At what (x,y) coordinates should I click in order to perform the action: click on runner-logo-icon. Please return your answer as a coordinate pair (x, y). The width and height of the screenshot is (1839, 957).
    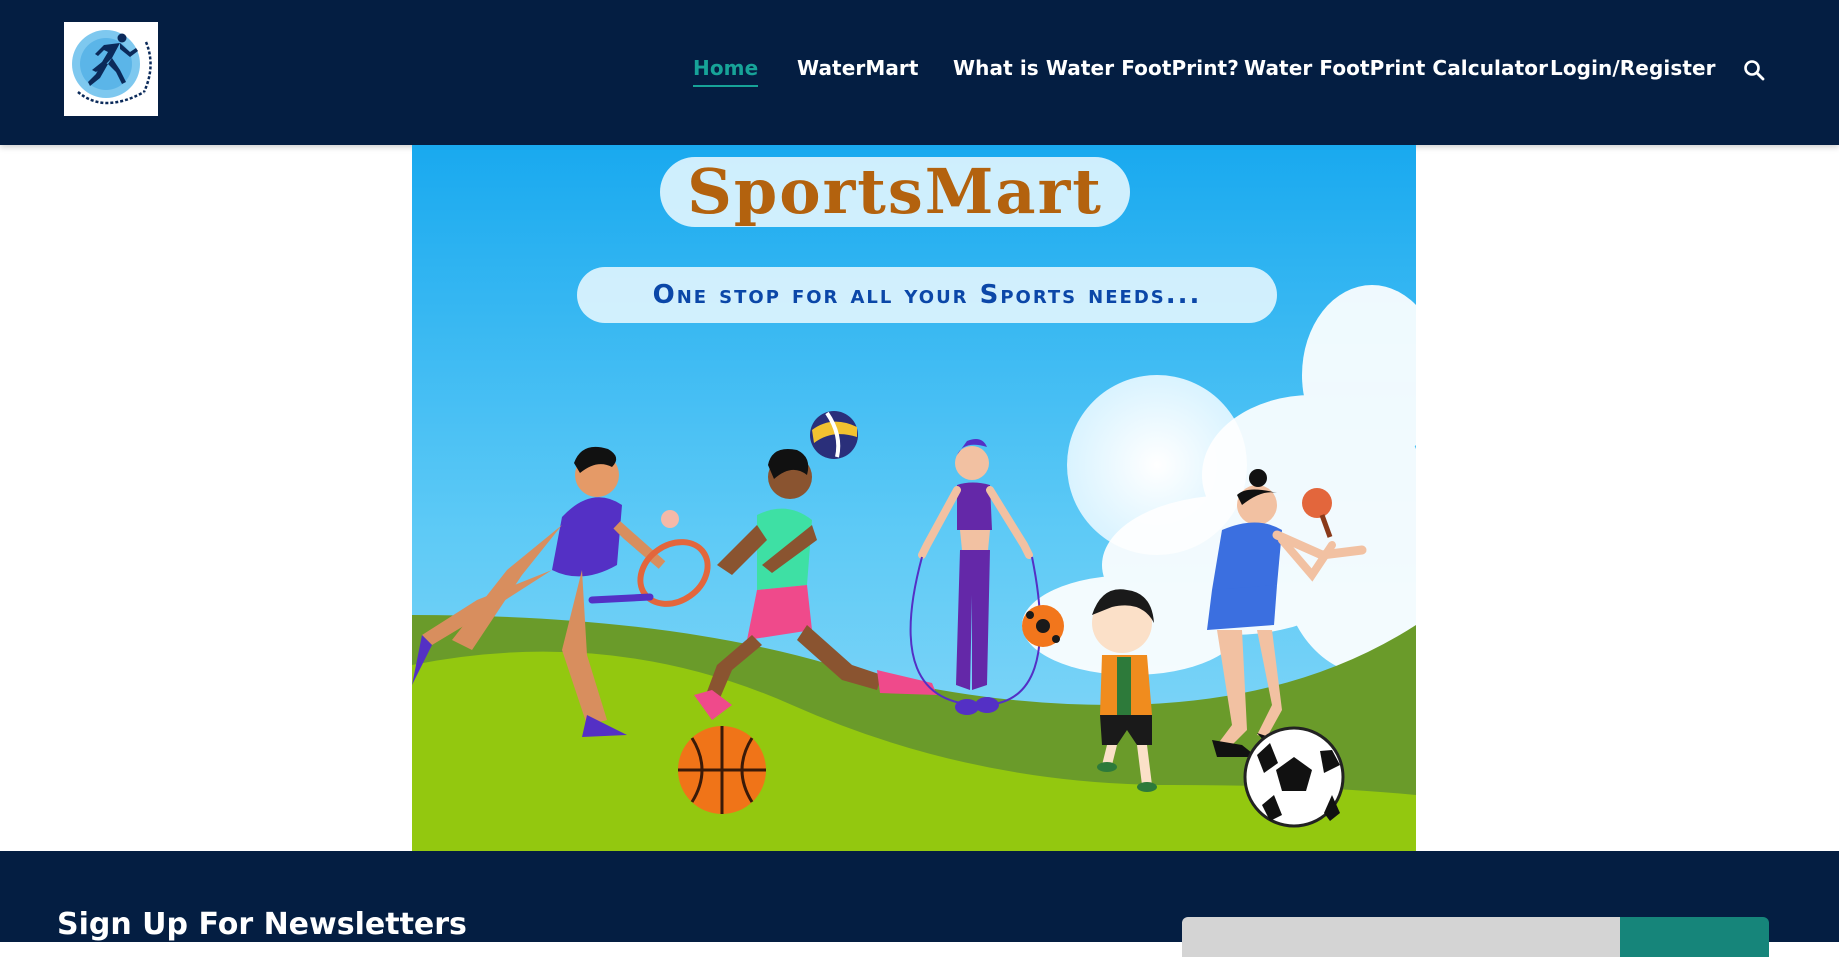
    Looking at the image, I should click on (111, 69).